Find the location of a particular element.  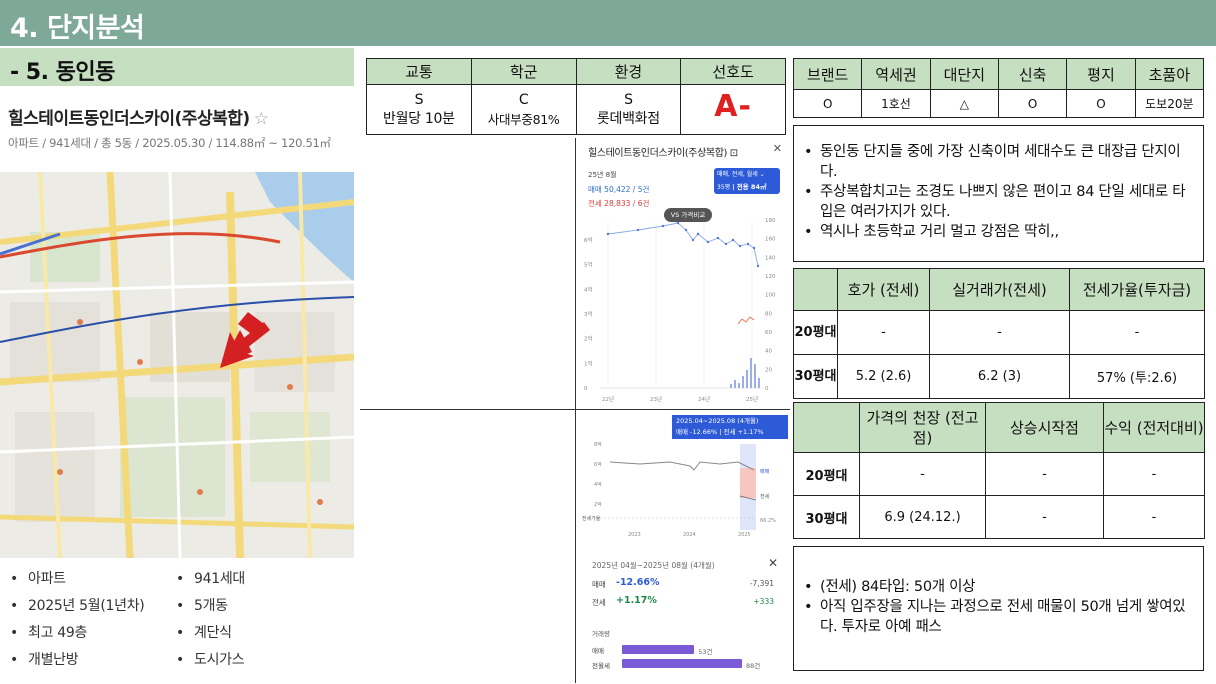

y-tick-label-left: 4억 is located at coordinates (588, 289).